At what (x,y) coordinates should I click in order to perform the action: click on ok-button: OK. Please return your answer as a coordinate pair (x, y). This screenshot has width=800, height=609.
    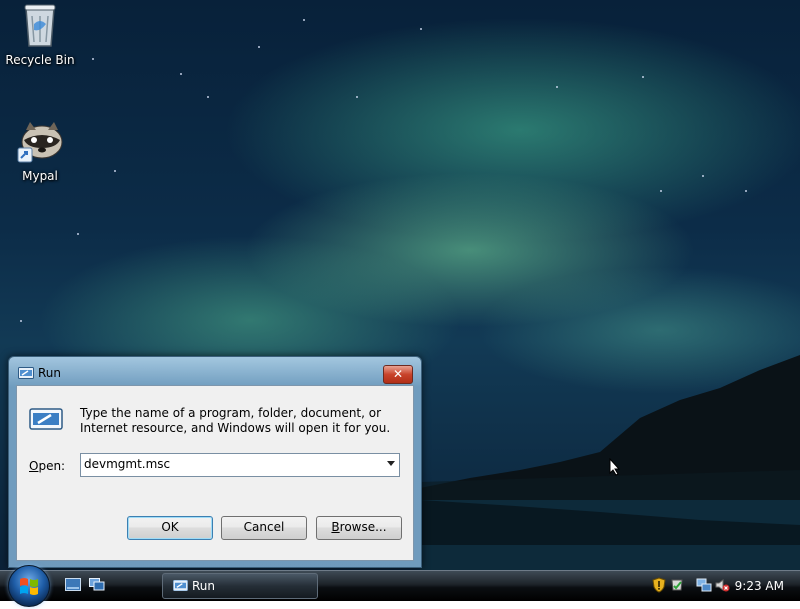
    Looking at the image, I should click on (170, 528).